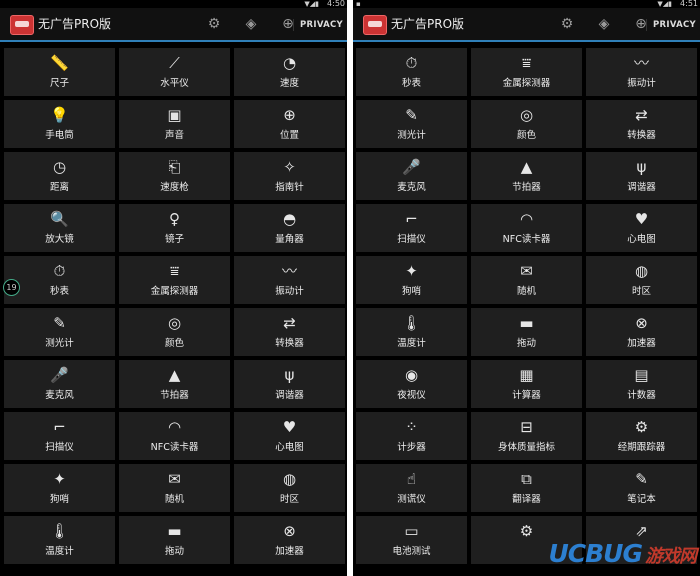  What do you see at coordinates (641, 239) in the screenshot?
I see `tool-label: 心电图` at bounding box center [641, 239].